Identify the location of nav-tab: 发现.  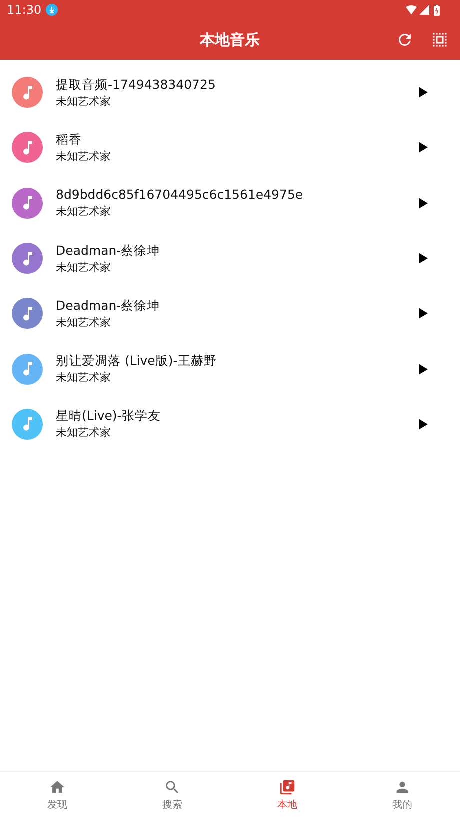
(57, 795).